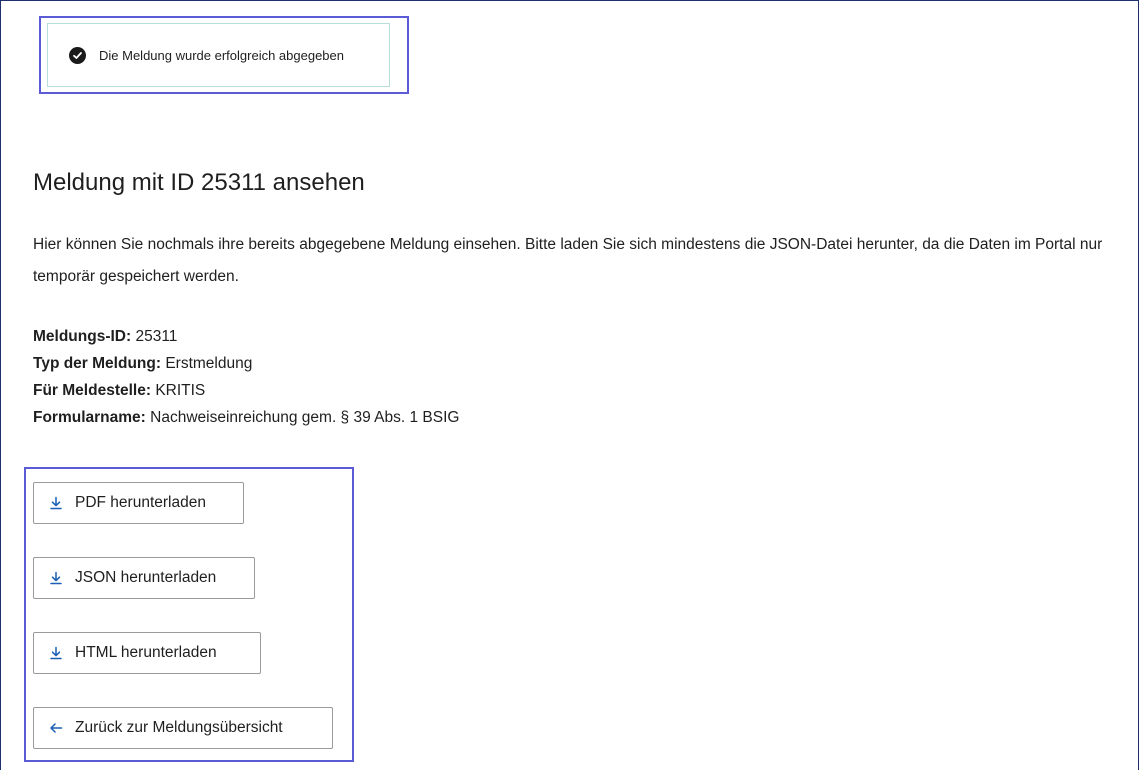  I want to click on check-circle-icon, so click(77, 55).